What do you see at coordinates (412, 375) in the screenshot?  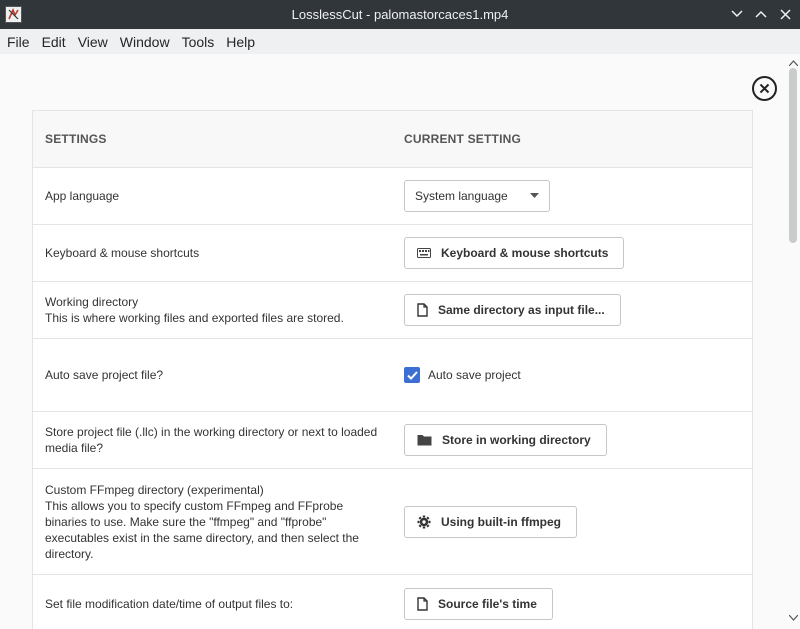 I see `checkmark-icon` at bounding box center [412, 375].